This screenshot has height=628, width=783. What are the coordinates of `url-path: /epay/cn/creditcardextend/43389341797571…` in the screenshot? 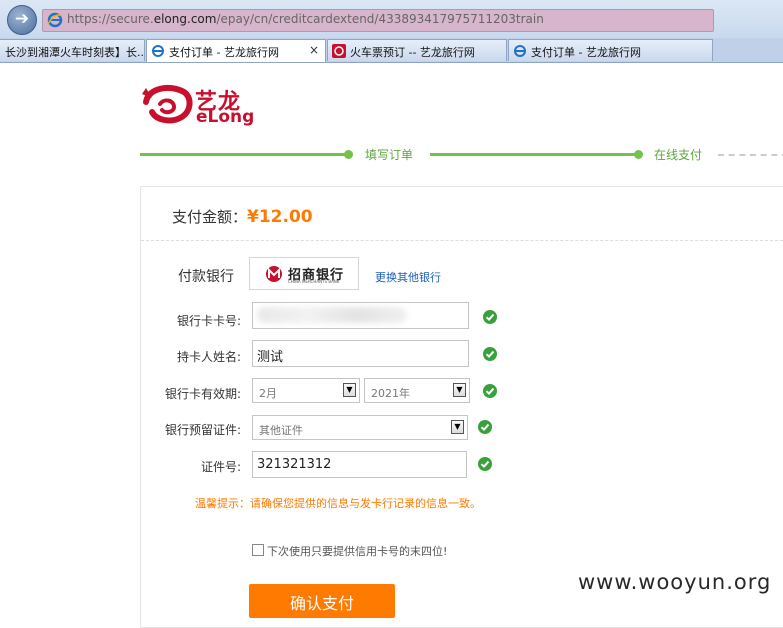 It's located at (380, 19).